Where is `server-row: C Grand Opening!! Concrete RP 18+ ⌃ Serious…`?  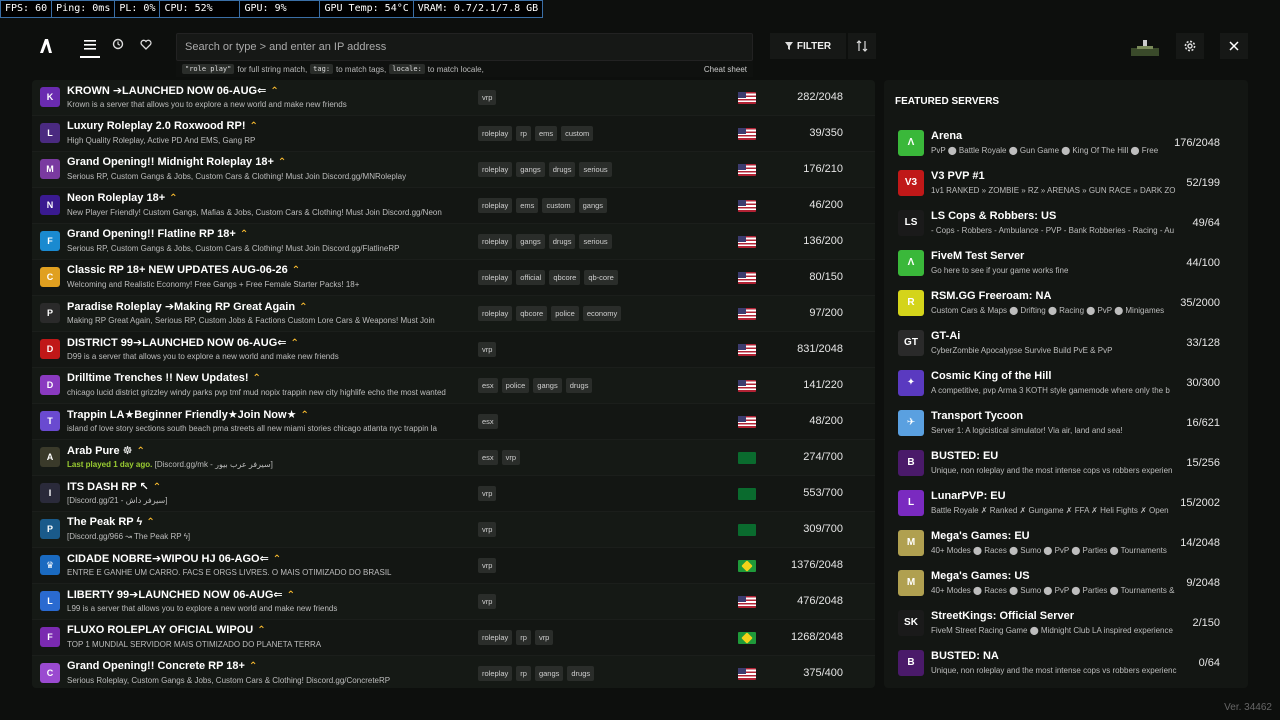
server-row: C Grand Opening!! Concrete RP 18+ ⌃ Serious… is located at coordinates (453, 672).